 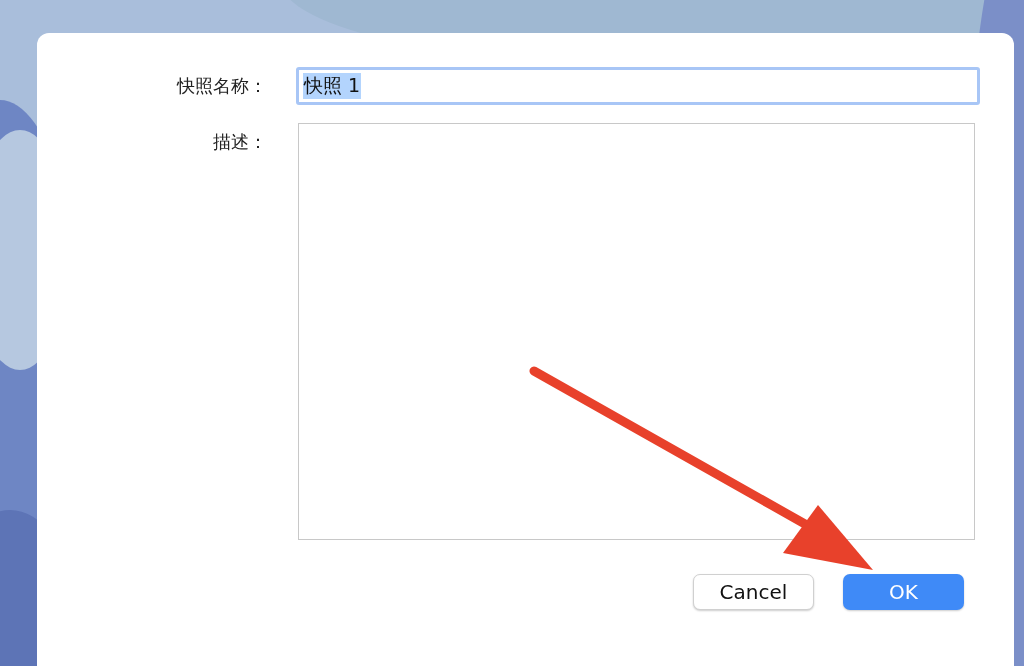 What do you see at coordinates (638, 86) in the screenshot?
I see `name-field: 快照 1` at bounding box center [638, 86].